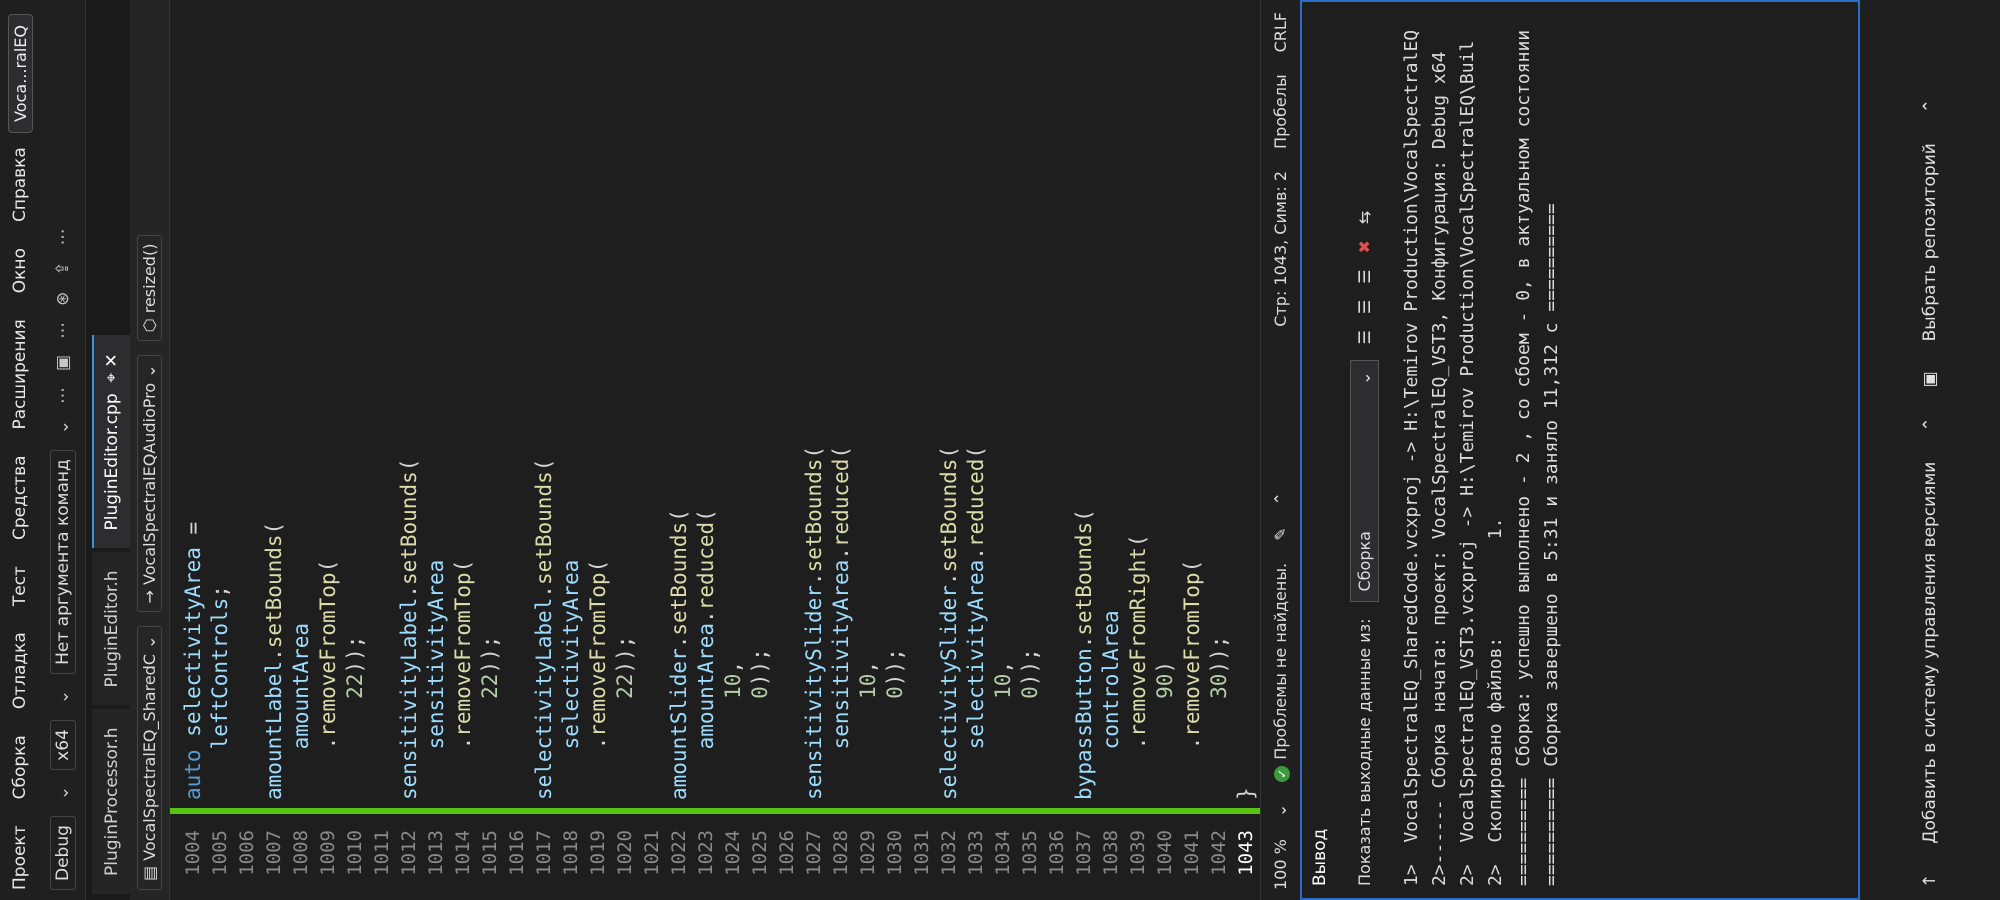 The height and width of the screenshot is (900, 2000). I want to click on align-left-icon: ☰, so click(1364, 337).